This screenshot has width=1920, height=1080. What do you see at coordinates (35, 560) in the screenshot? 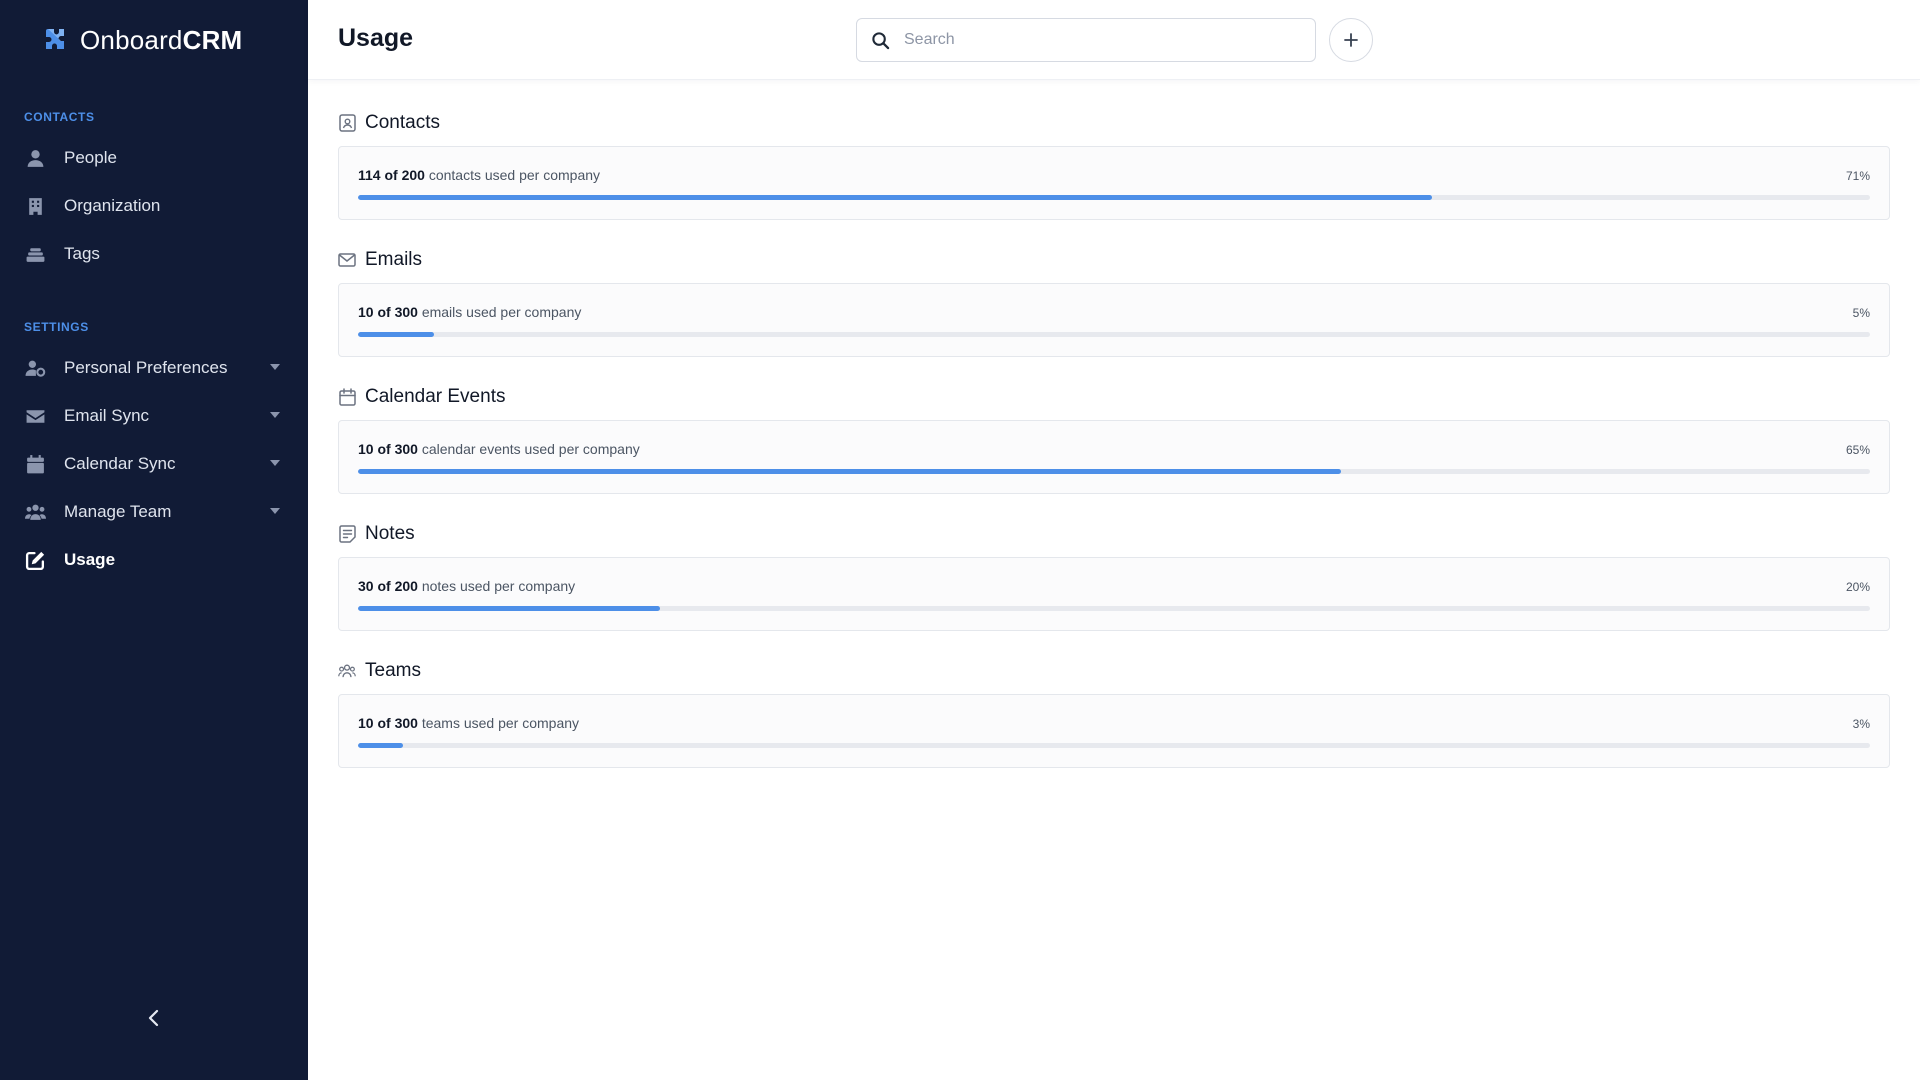
I see `edit-icon` at bounding box center [35, 560].